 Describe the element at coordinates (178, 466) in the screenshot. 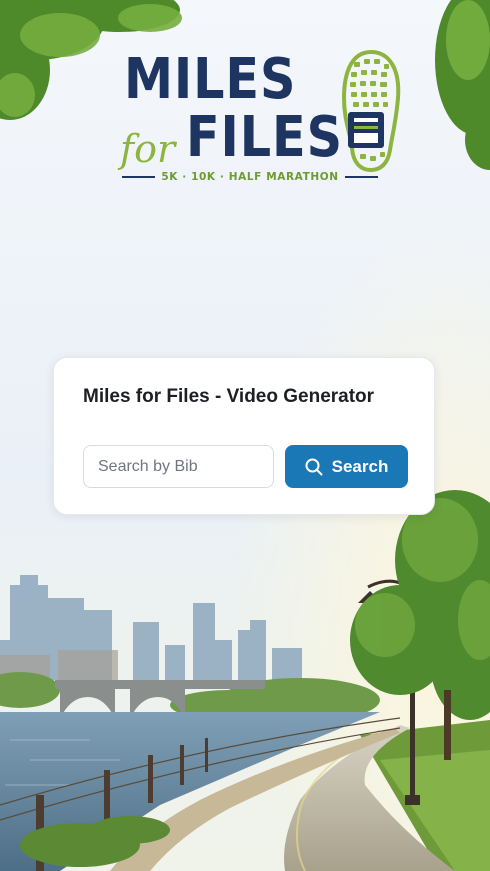

I see `bib-search-input` at that location.